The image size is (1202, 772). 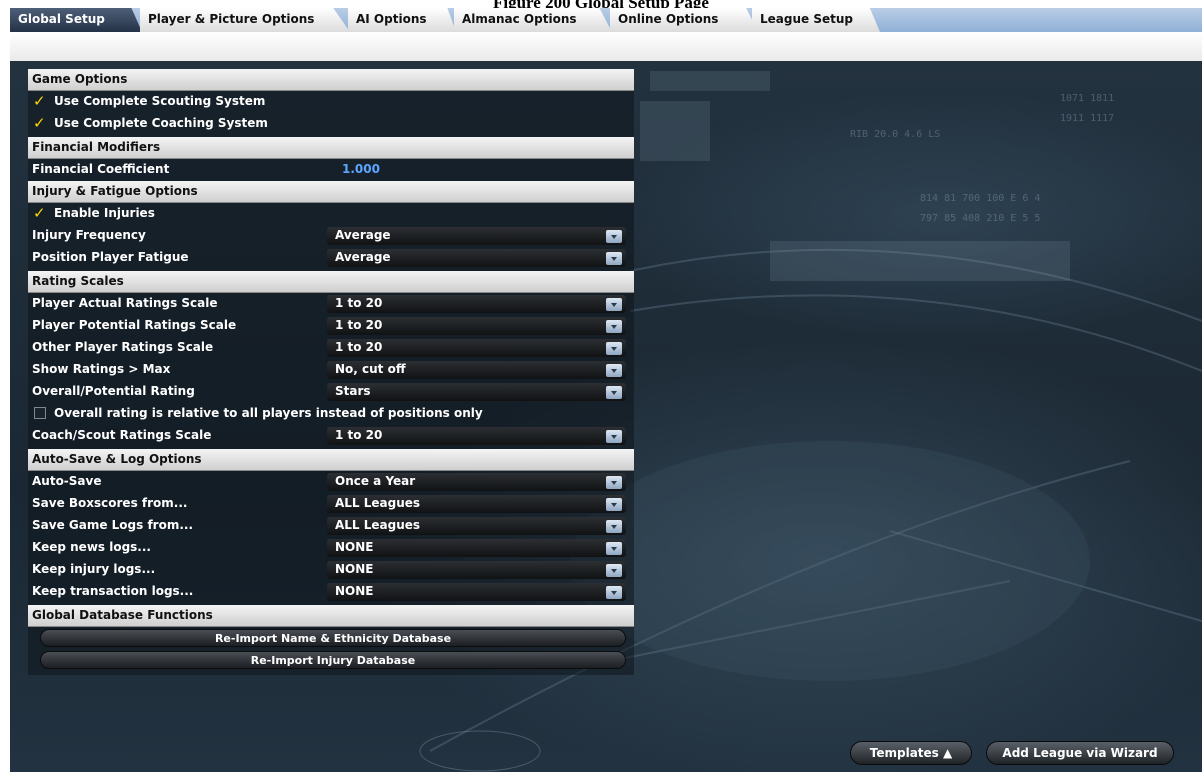 What do you see at coordinates (476, 482) in the screenshot?
I see `autosave-select: Once a Year` at bounding box center [476, 482].